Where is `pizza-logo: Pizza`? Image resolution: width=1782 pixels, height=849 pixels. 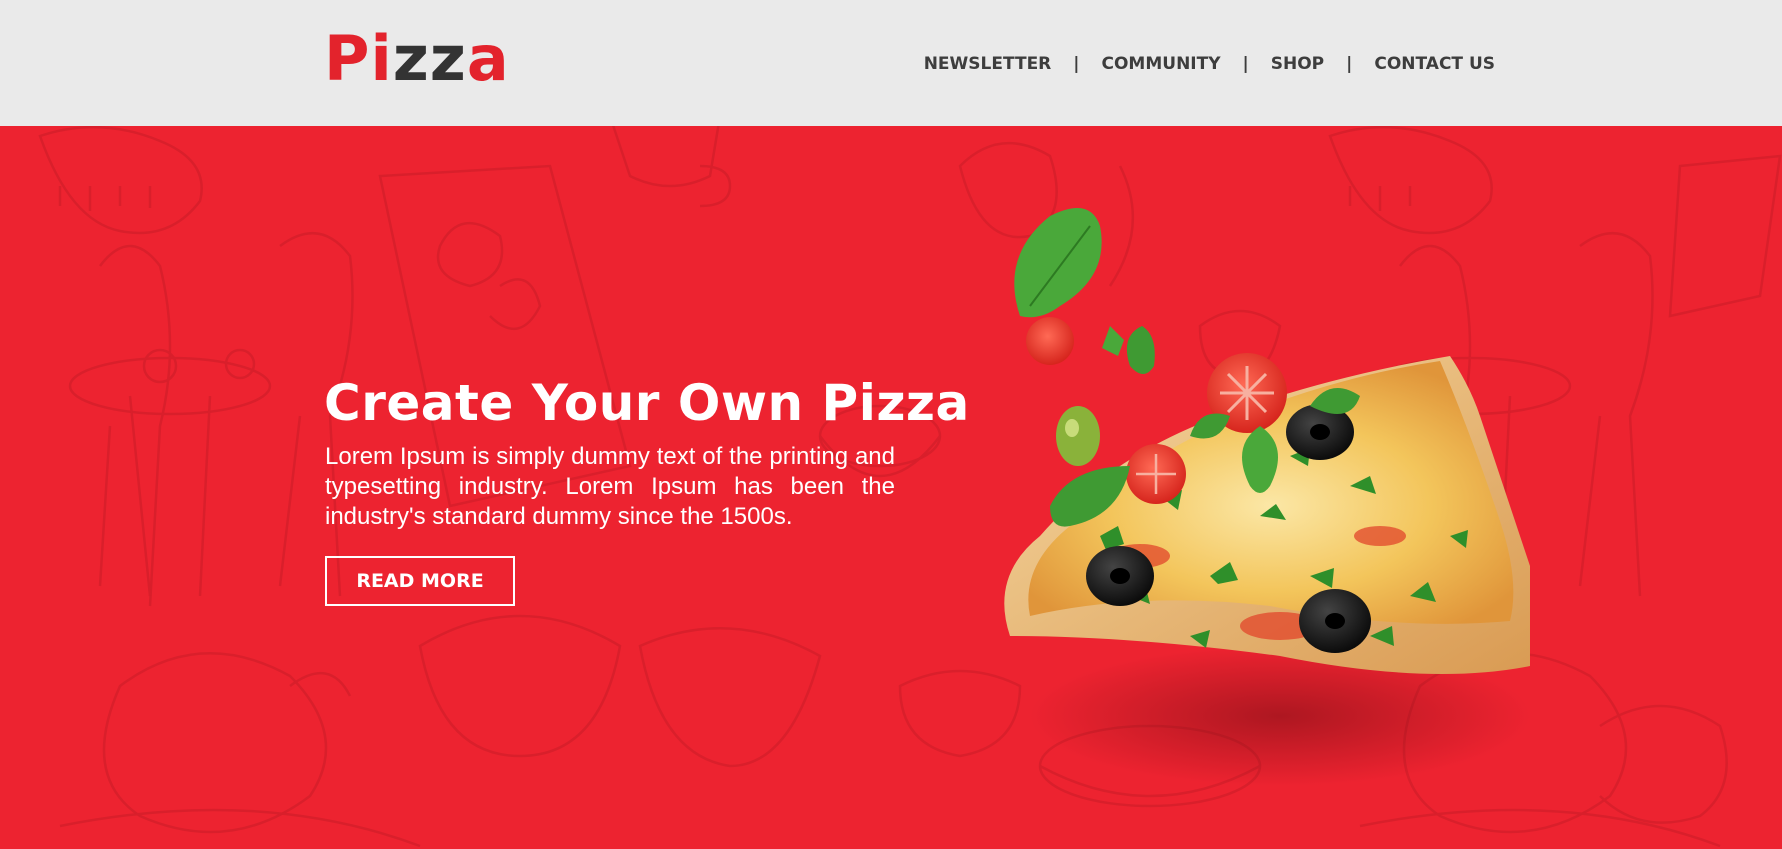 pizza-logo: Pizza is located at coordinates (417, 59).